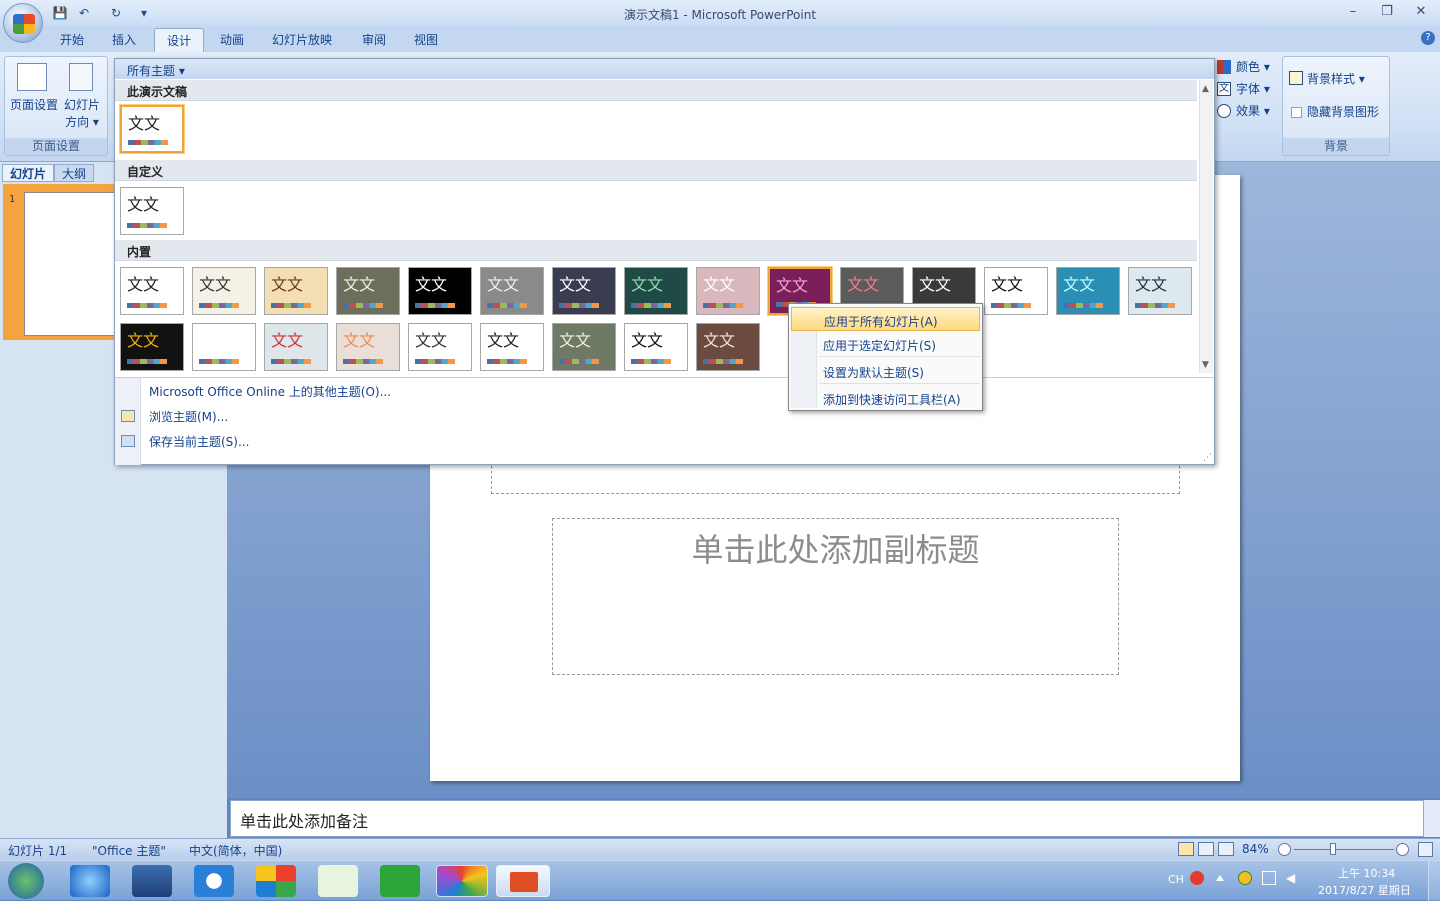  Describe the element at coordinates (28, 173) in the screenshot. I see `tab-slides: 幻灯片` at that location.